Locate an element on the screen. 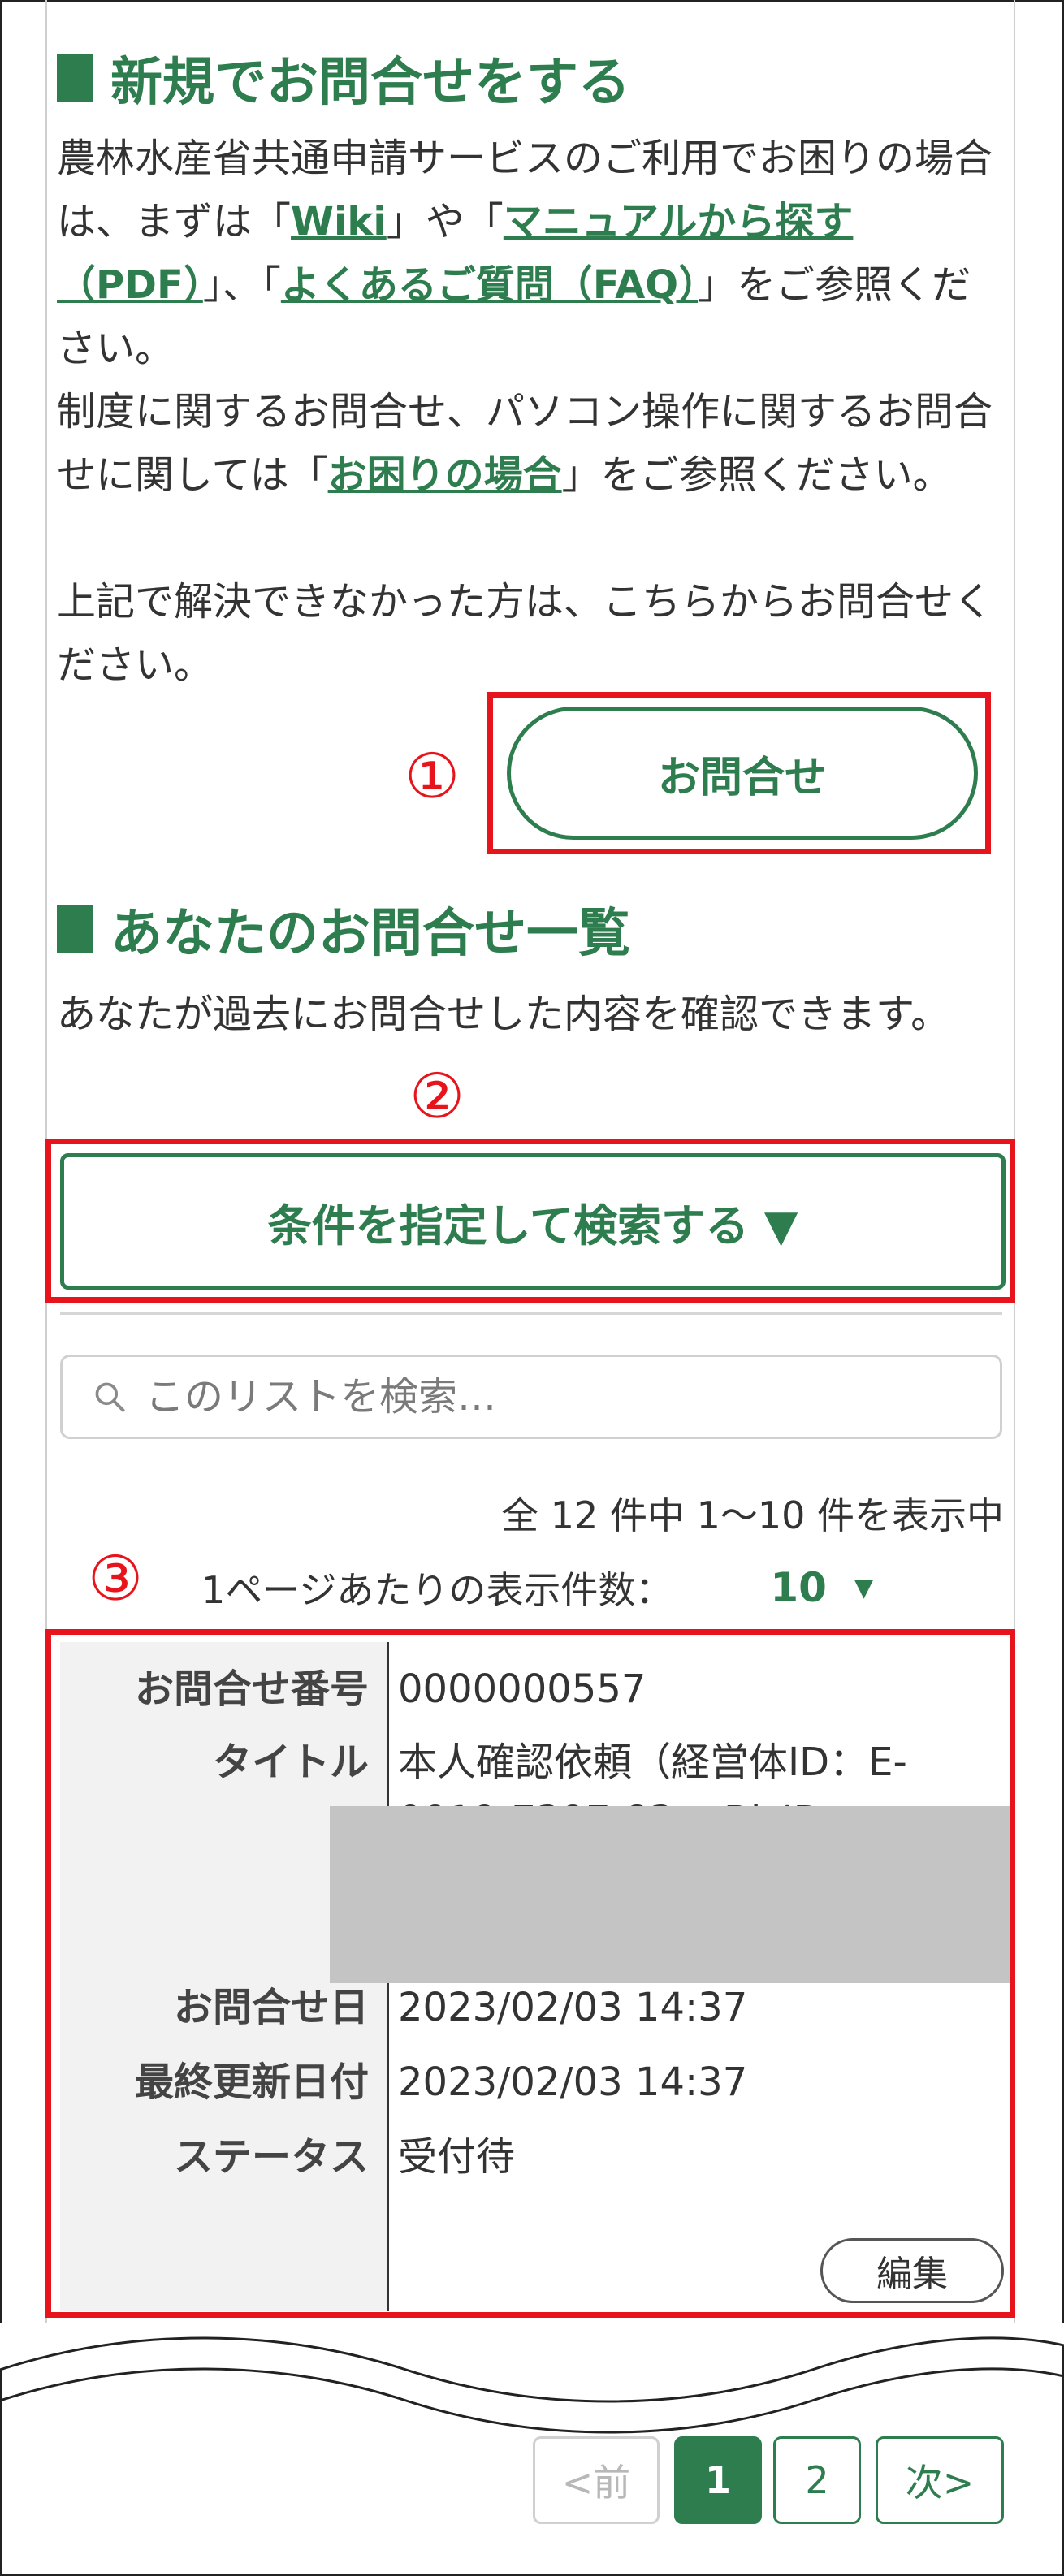  pagination-next: 次> is located at coordinates (940, 2480).